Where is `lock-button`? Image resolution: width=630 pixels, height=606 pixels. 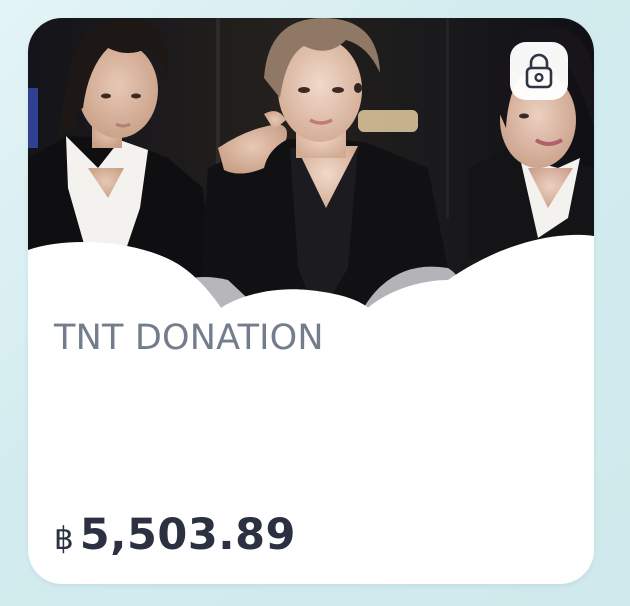 lock-button is located at coordinates (539, 71).